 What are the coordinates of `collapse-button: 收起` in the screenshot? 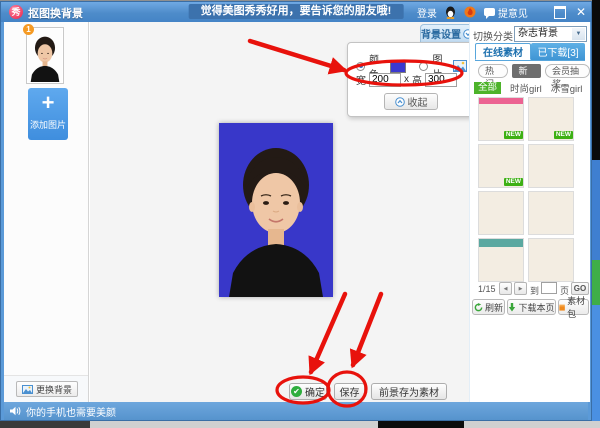 It's located at (411, 101).